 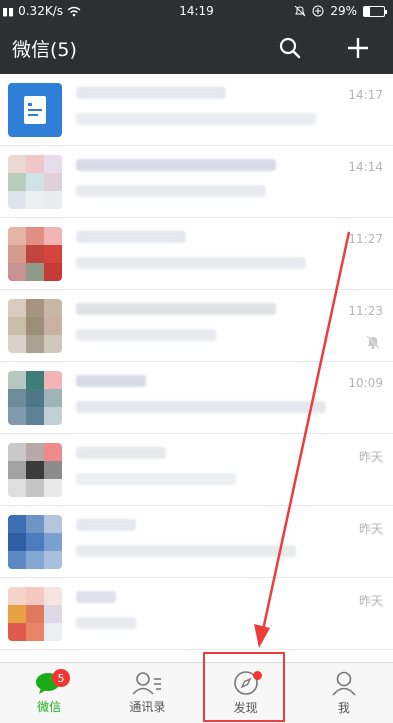 What do you see at coordinates (246, 693) in the screenshot?
I see `tab-discover: 发现` at bounding box center [246, 693].